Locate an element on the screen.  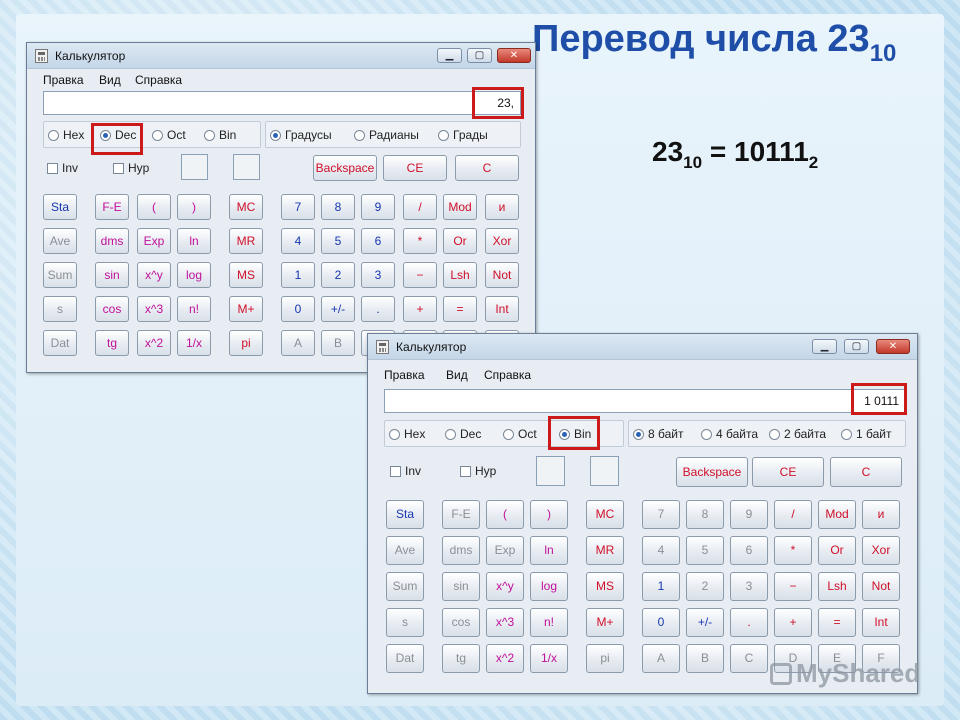
calc2-key-r5-c3: x^2 is located at coordinates (505, 658).